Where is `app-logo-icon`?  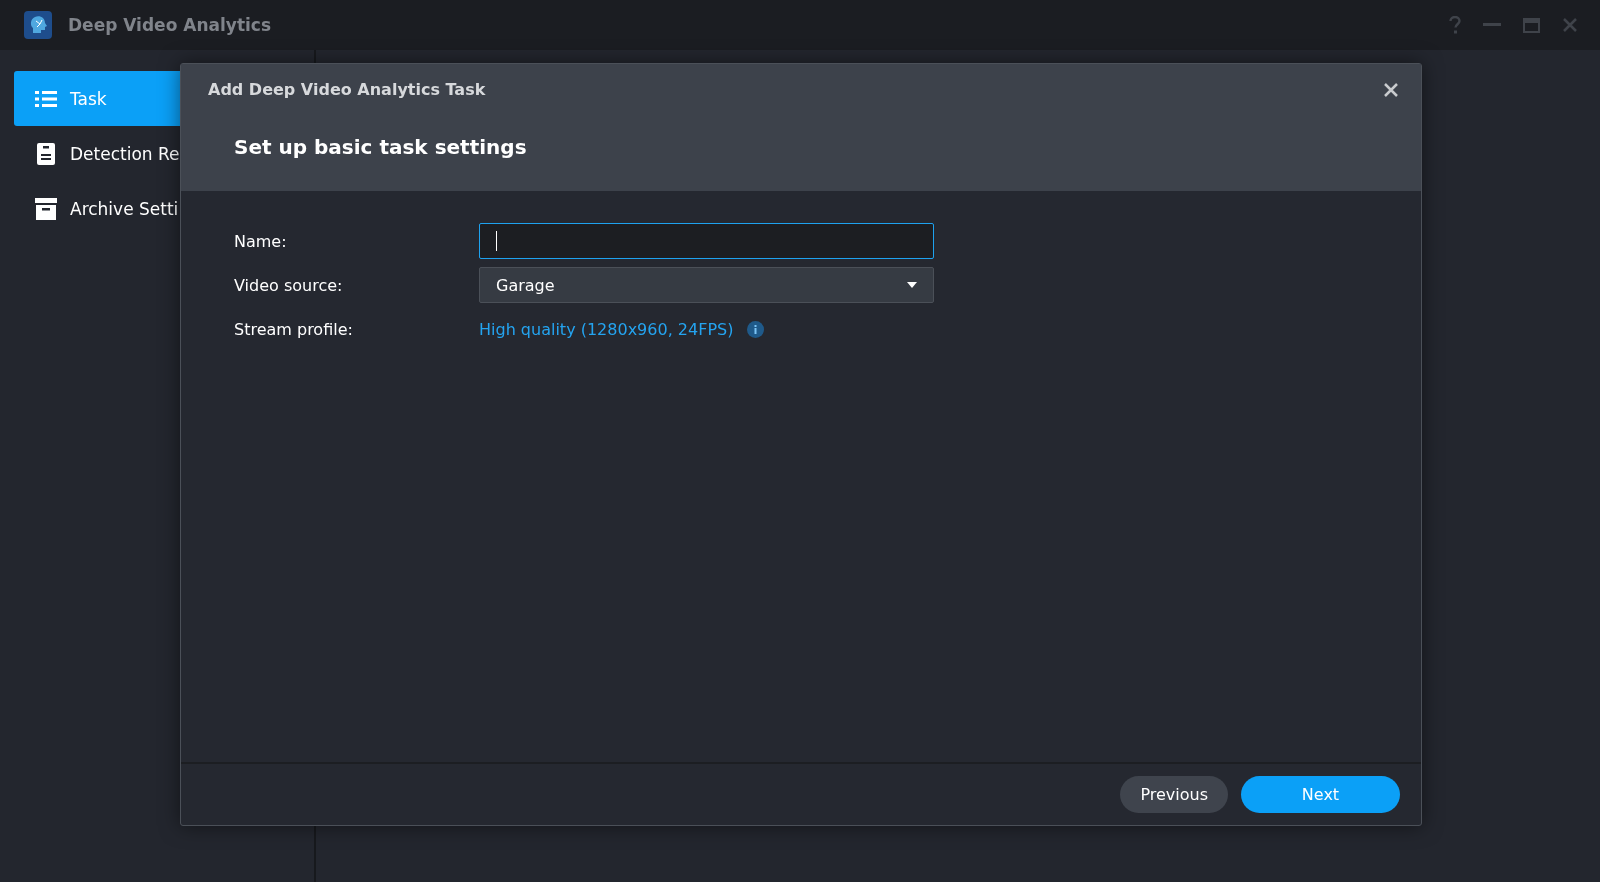
app-logo-icon is located at coordinates (38, 25).